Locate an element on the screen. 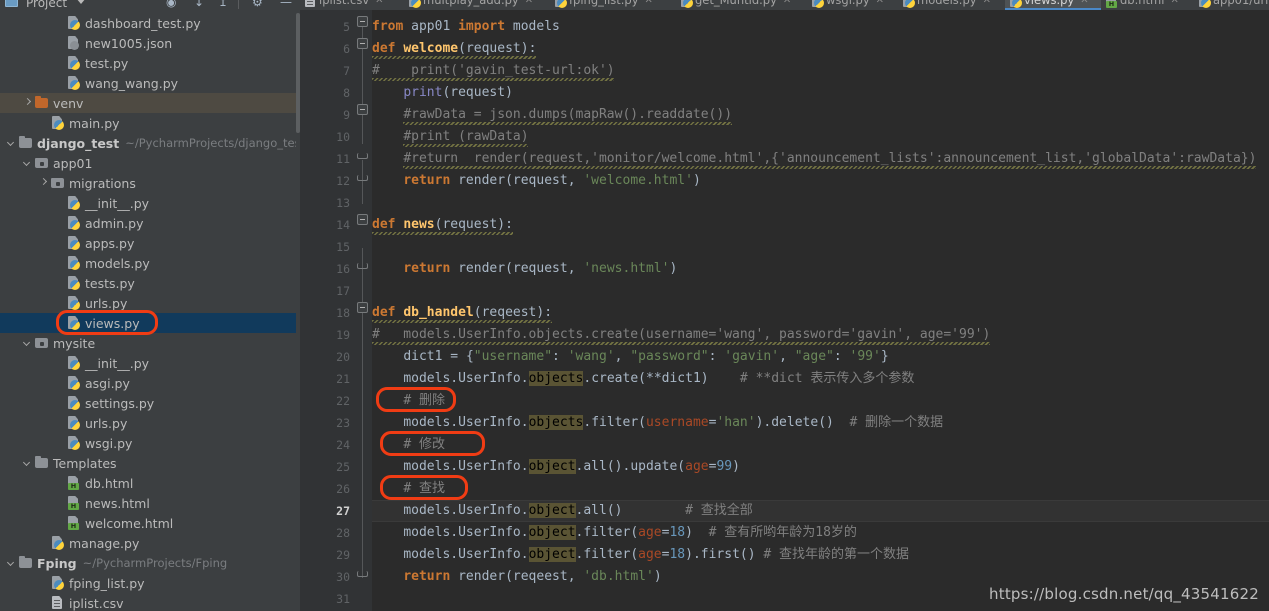 The width and height of the screenshot is (1269, 611). tree-item-wsgi-py: wsgi.py is located at coordinates (150, 443).